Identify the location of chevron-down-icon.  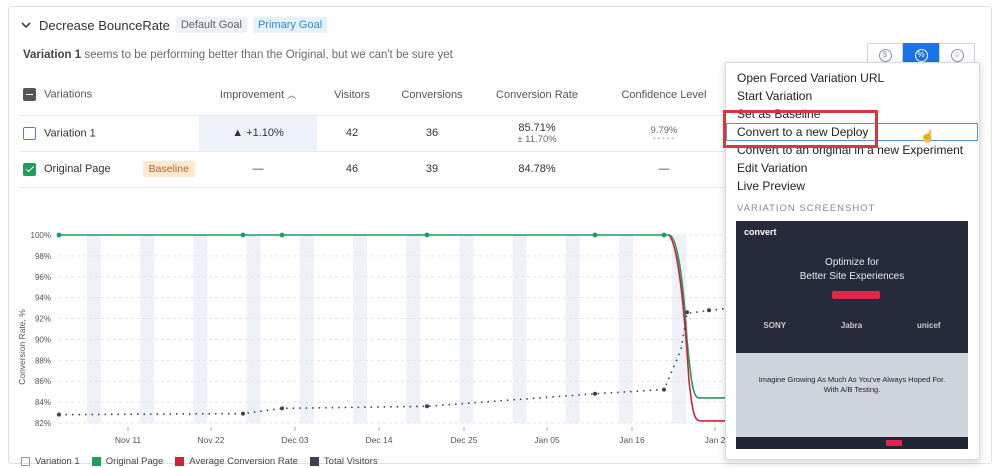
(26, 25).